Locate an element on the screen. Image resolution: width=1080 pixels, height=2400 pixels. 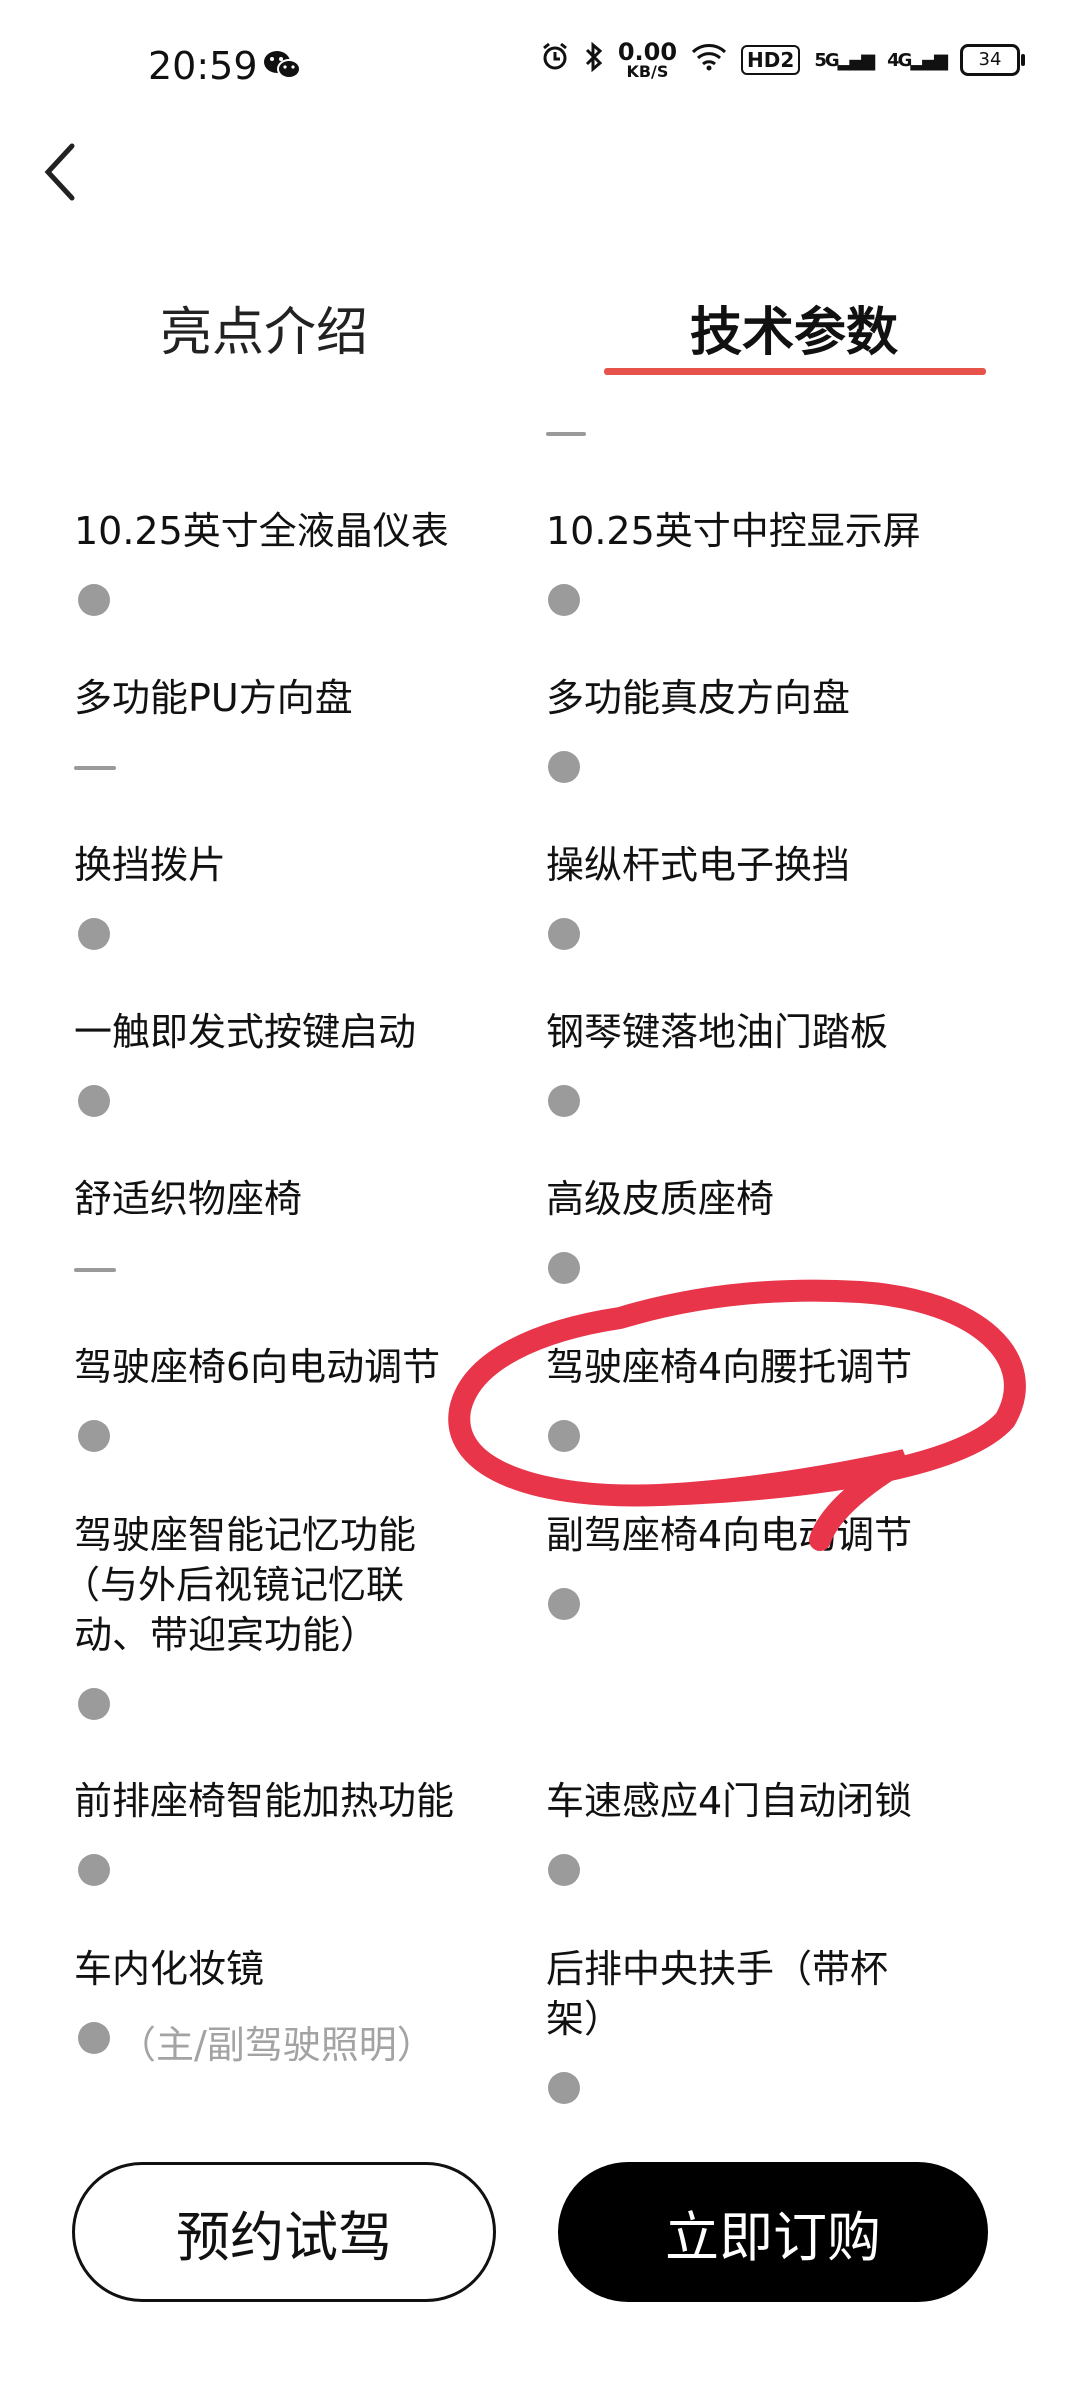
spec-label: 驾驶座智能记忆功能 is located at coordinates (245, 1535).